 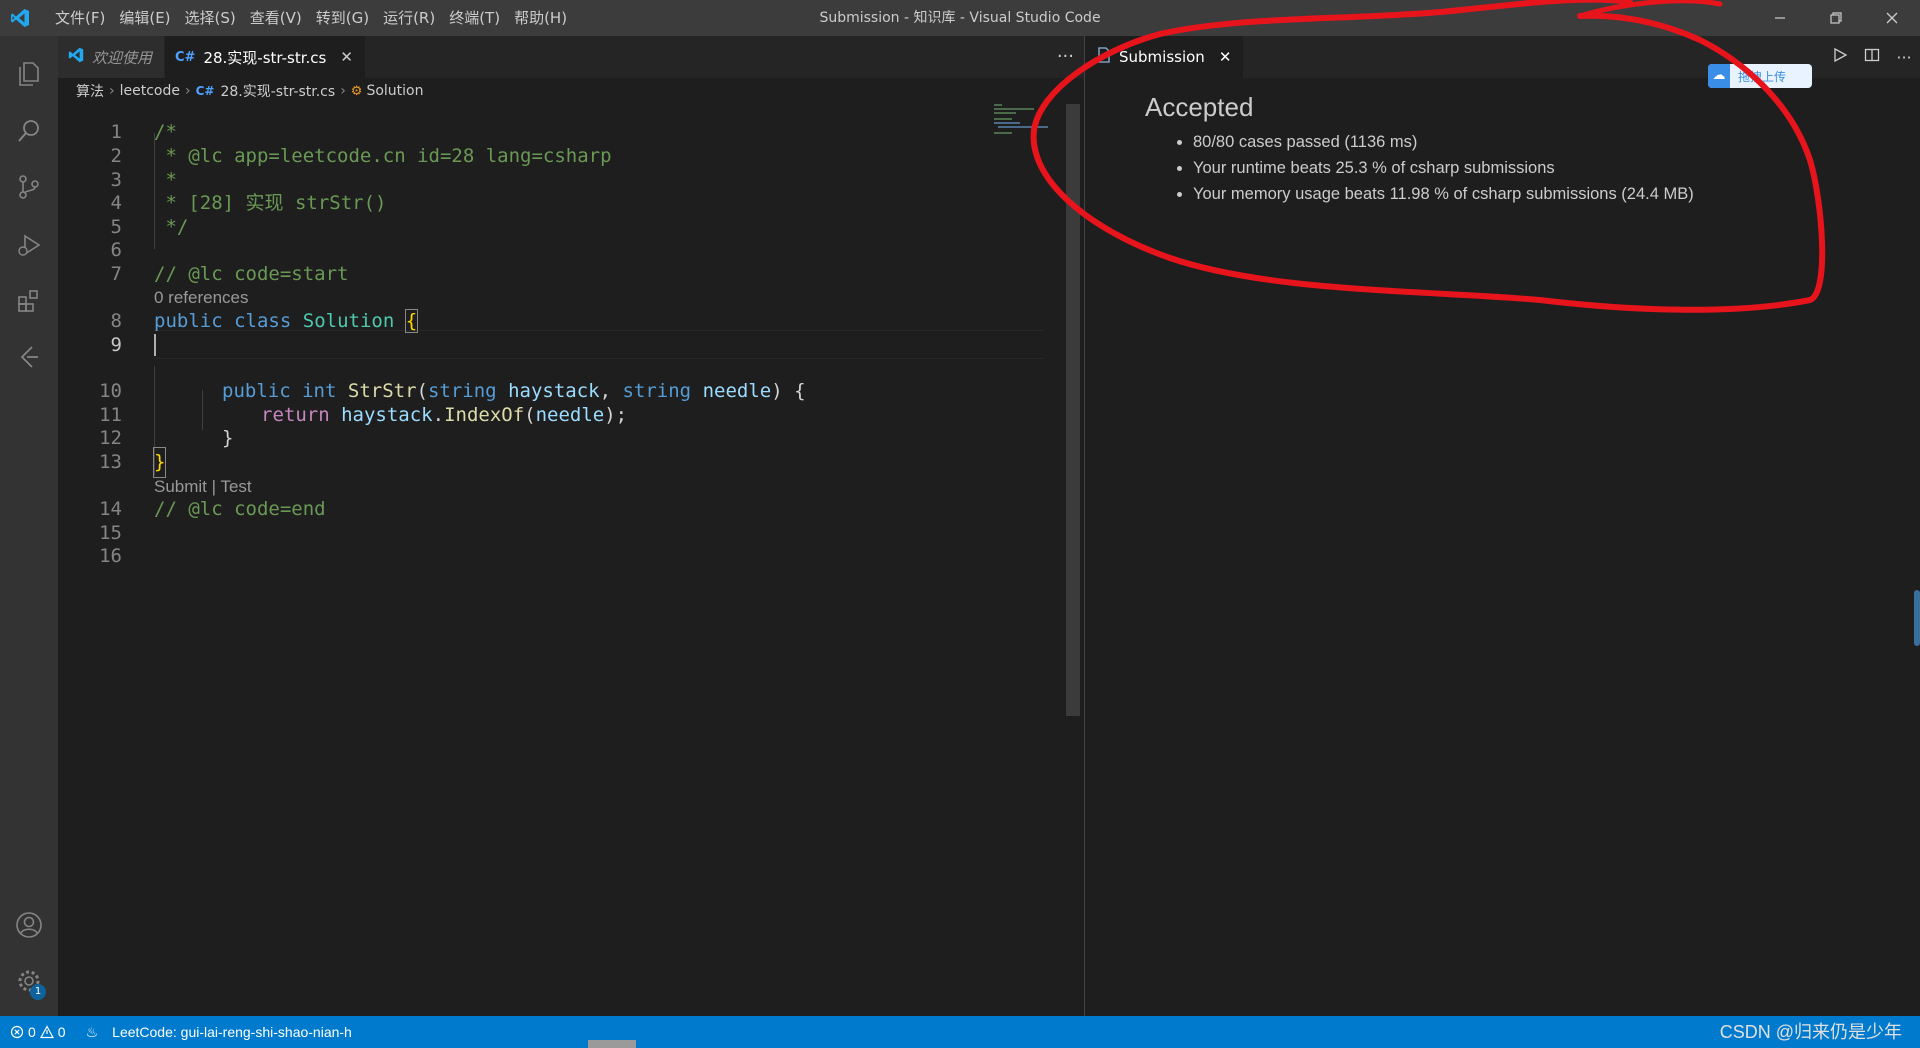 What do you see at coordinates (29, 131) in the screenshot?
I see `search-icon` at bounding box center [29, 131].